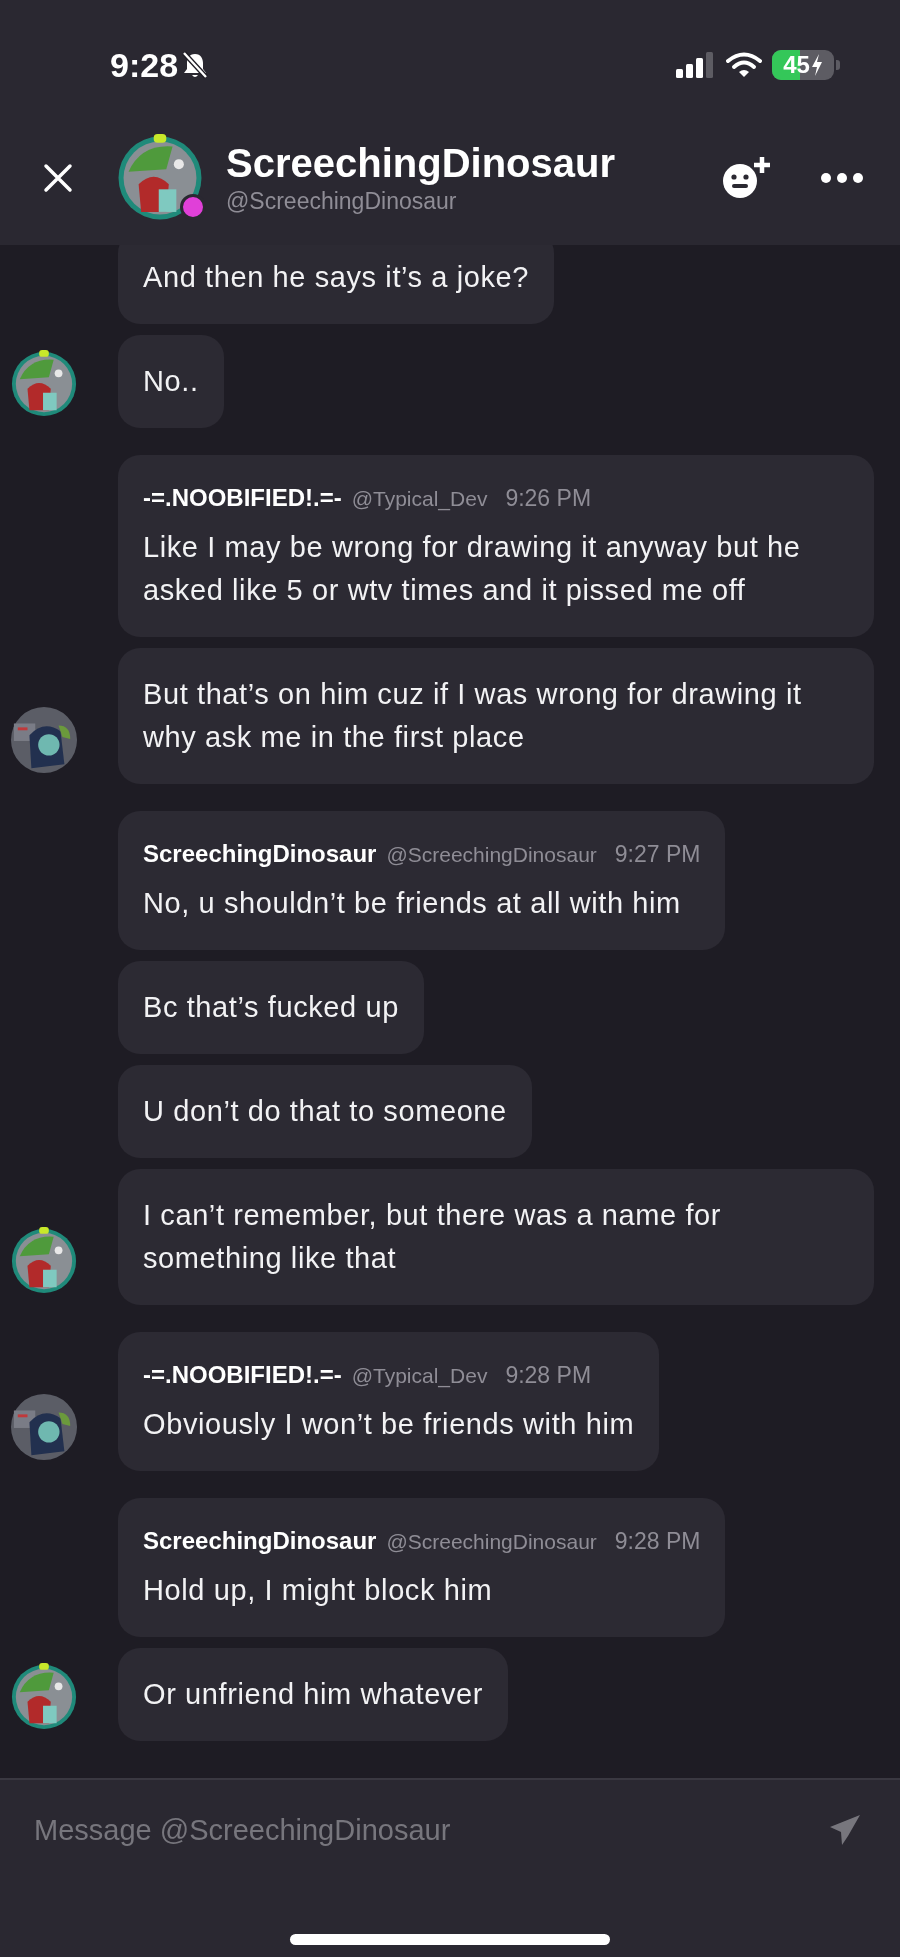 The width and height of the screenshot is (900, 1957). I want to click on message-text: Obviously I won’t be friends with him, so click(389, 1424).